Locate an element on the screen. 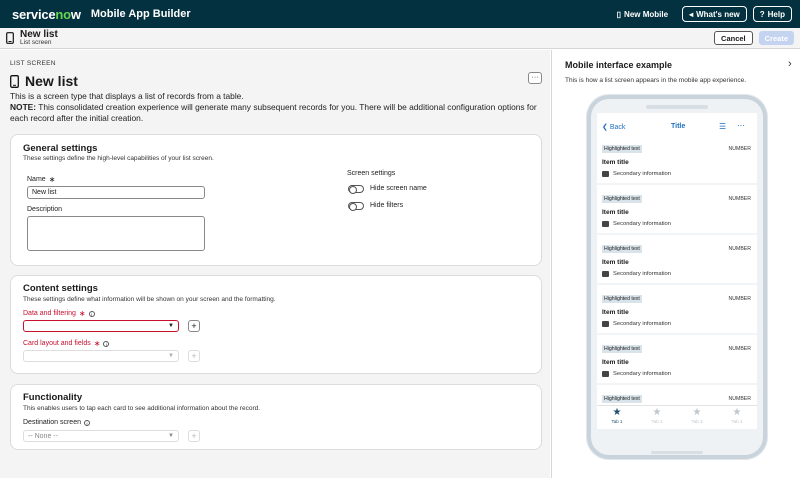  list-item: Highlighted text NUMBER is located at coordinates (677, 395).